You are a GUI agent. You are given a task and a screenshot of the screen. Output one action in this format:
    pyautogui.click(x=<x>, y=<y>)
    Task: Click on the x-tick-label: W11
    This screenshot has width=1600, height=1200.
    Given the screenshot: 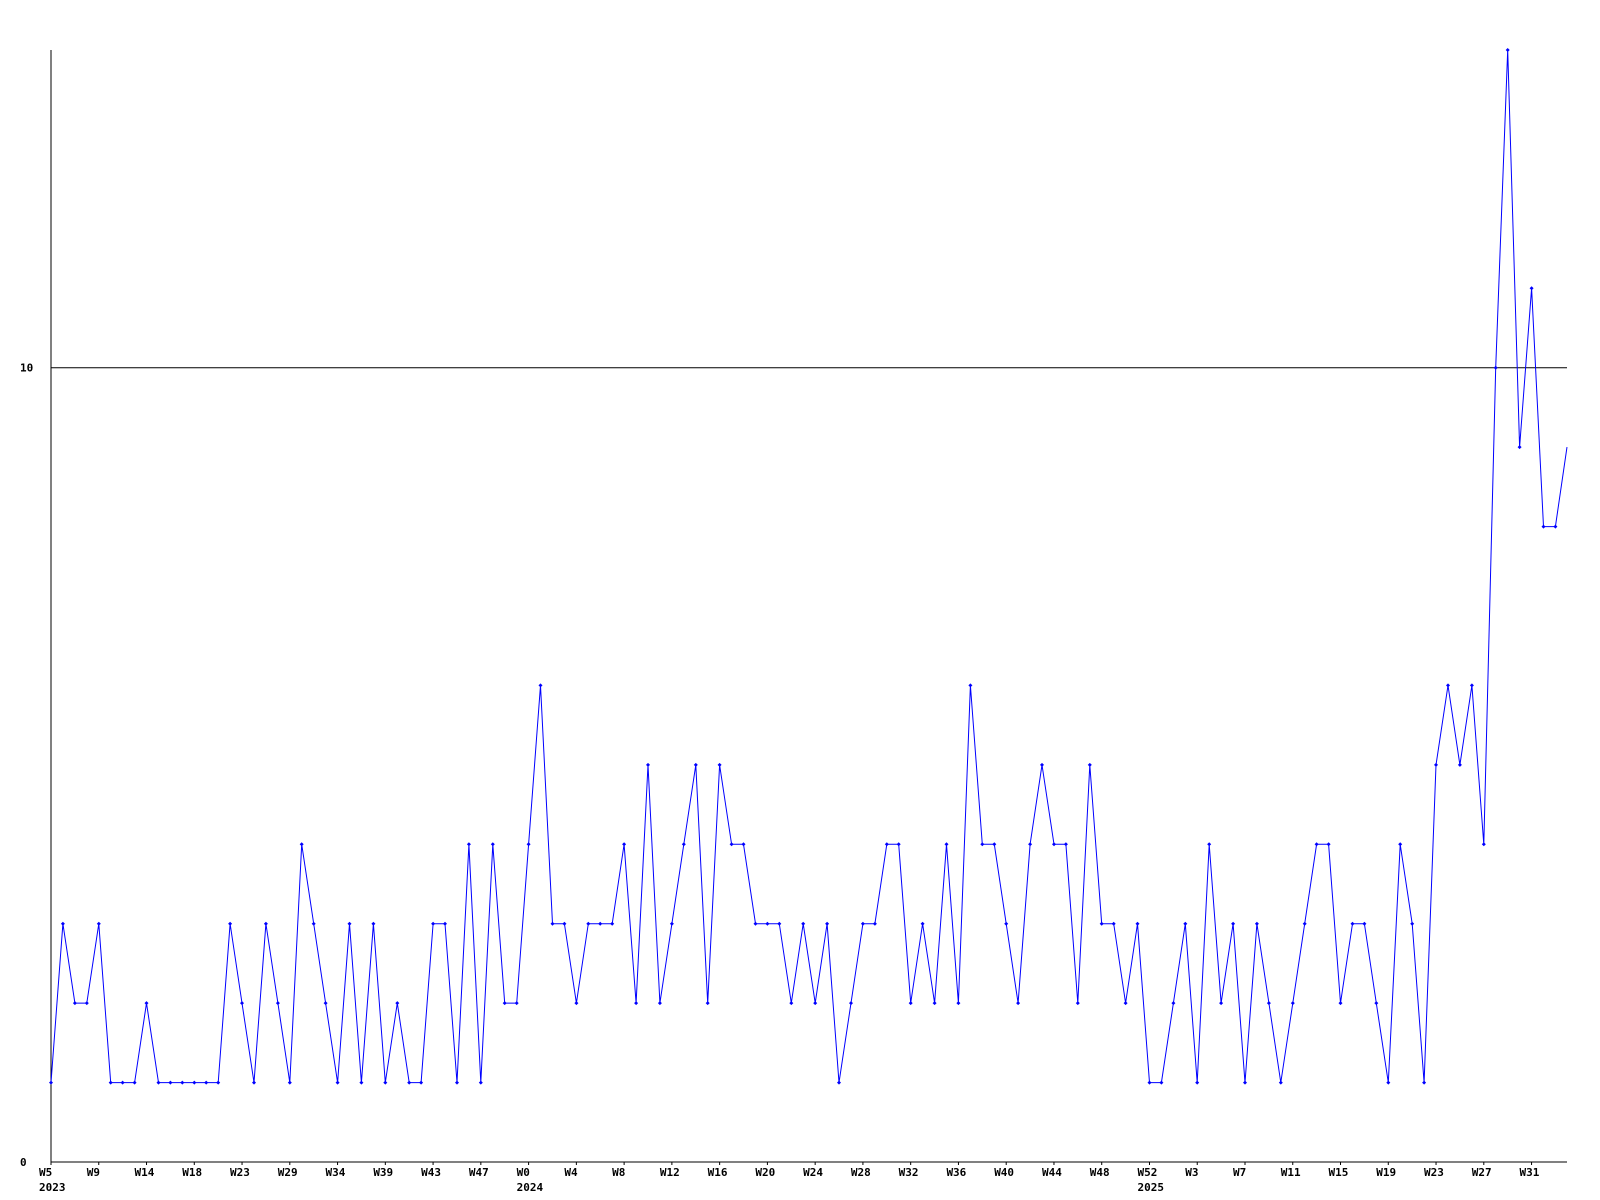 What is the action you would take?
    pyautogui.click(x=1291, y=1172)
    